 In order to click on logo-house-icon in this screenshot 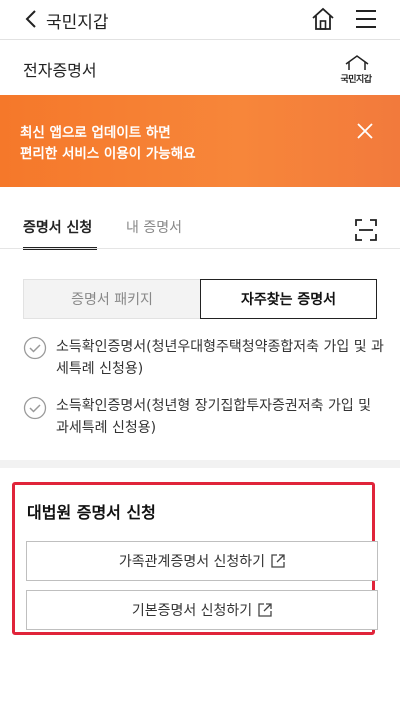, I will do `click(357, 62)`.